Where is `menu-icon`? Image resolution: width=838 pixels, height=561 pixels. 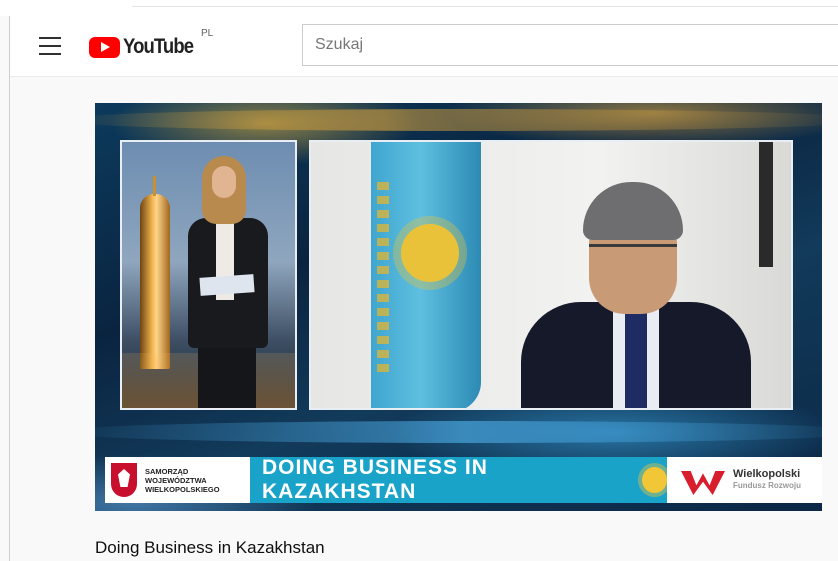
menu-icon is located at coordinates (50, 46).